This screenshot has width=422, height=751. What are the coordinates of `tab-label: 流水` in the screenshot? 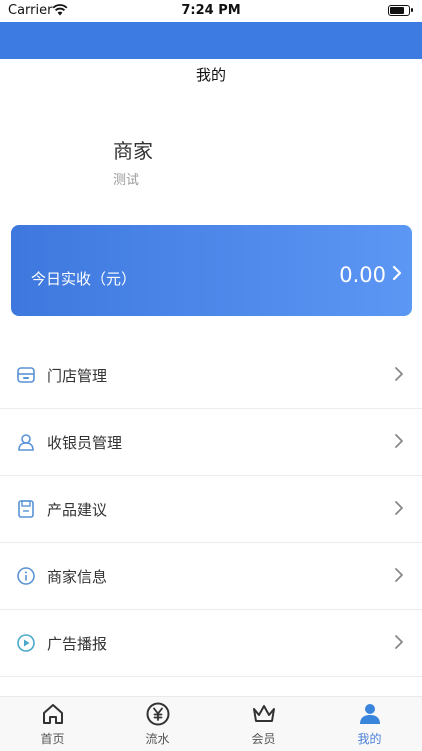 It's located at (157, 739).